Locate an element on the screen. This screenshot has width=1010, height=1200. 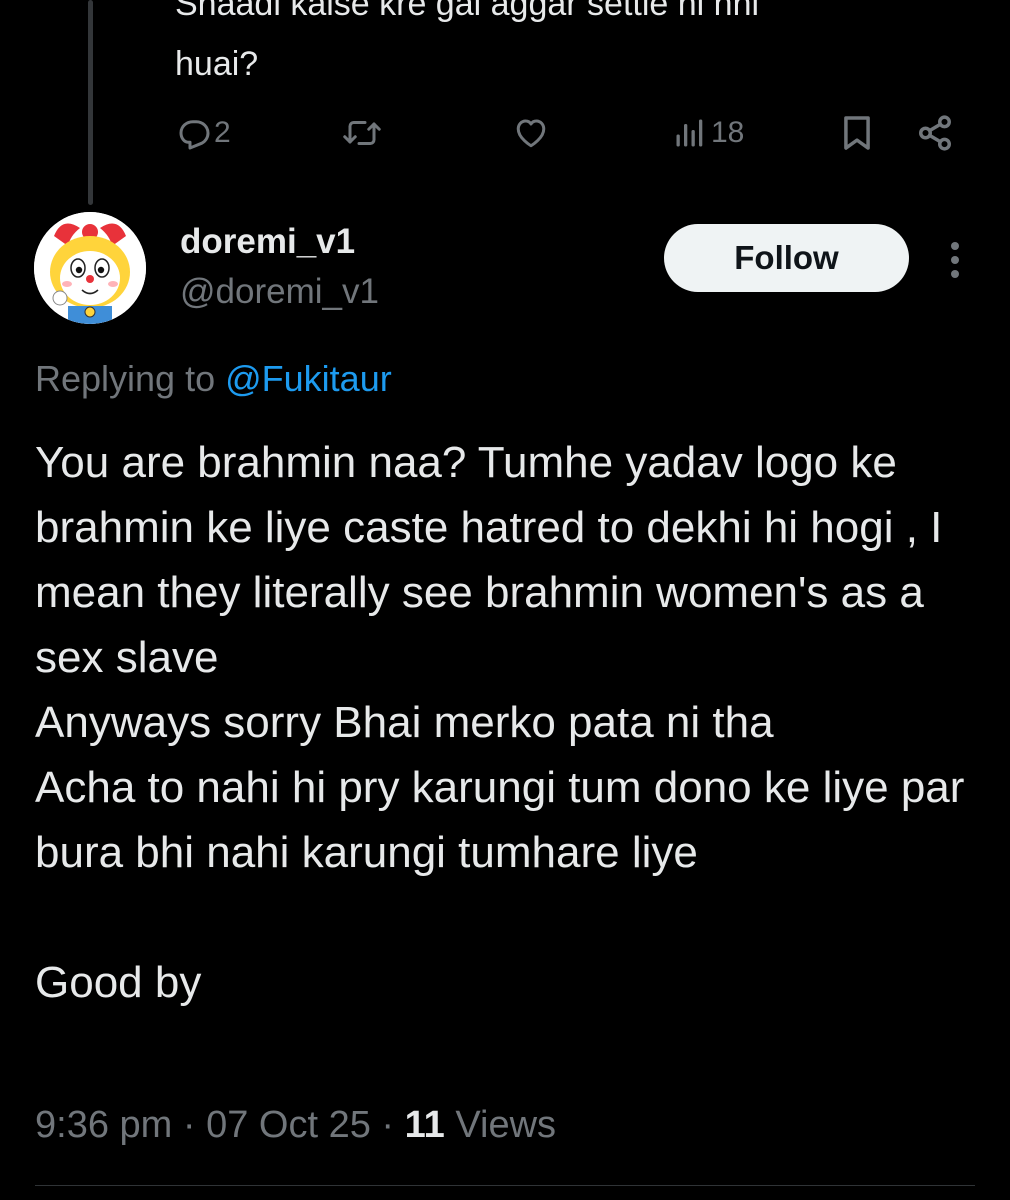
reply-button: 2 is located at coordinates (203, 133).